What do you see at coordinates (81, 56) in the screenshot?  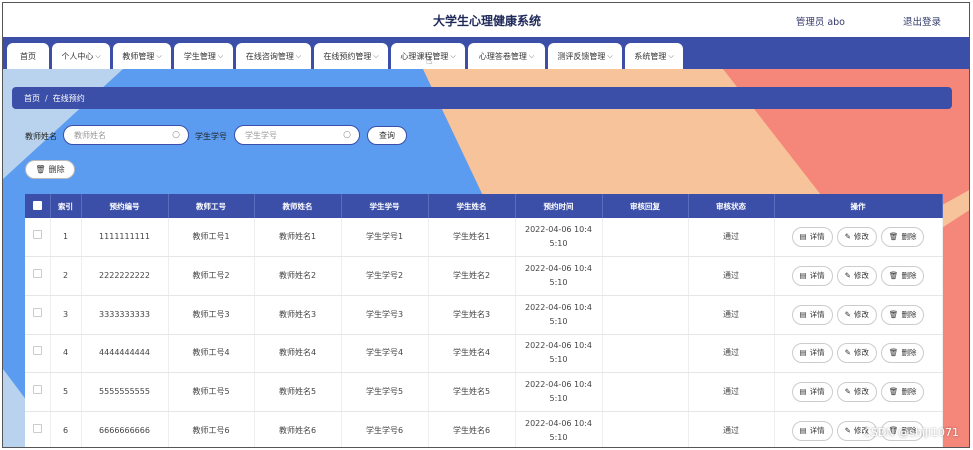 I see `nav-item-personal-center: 个人中心 ⌵` at bounding box center [81, 56].